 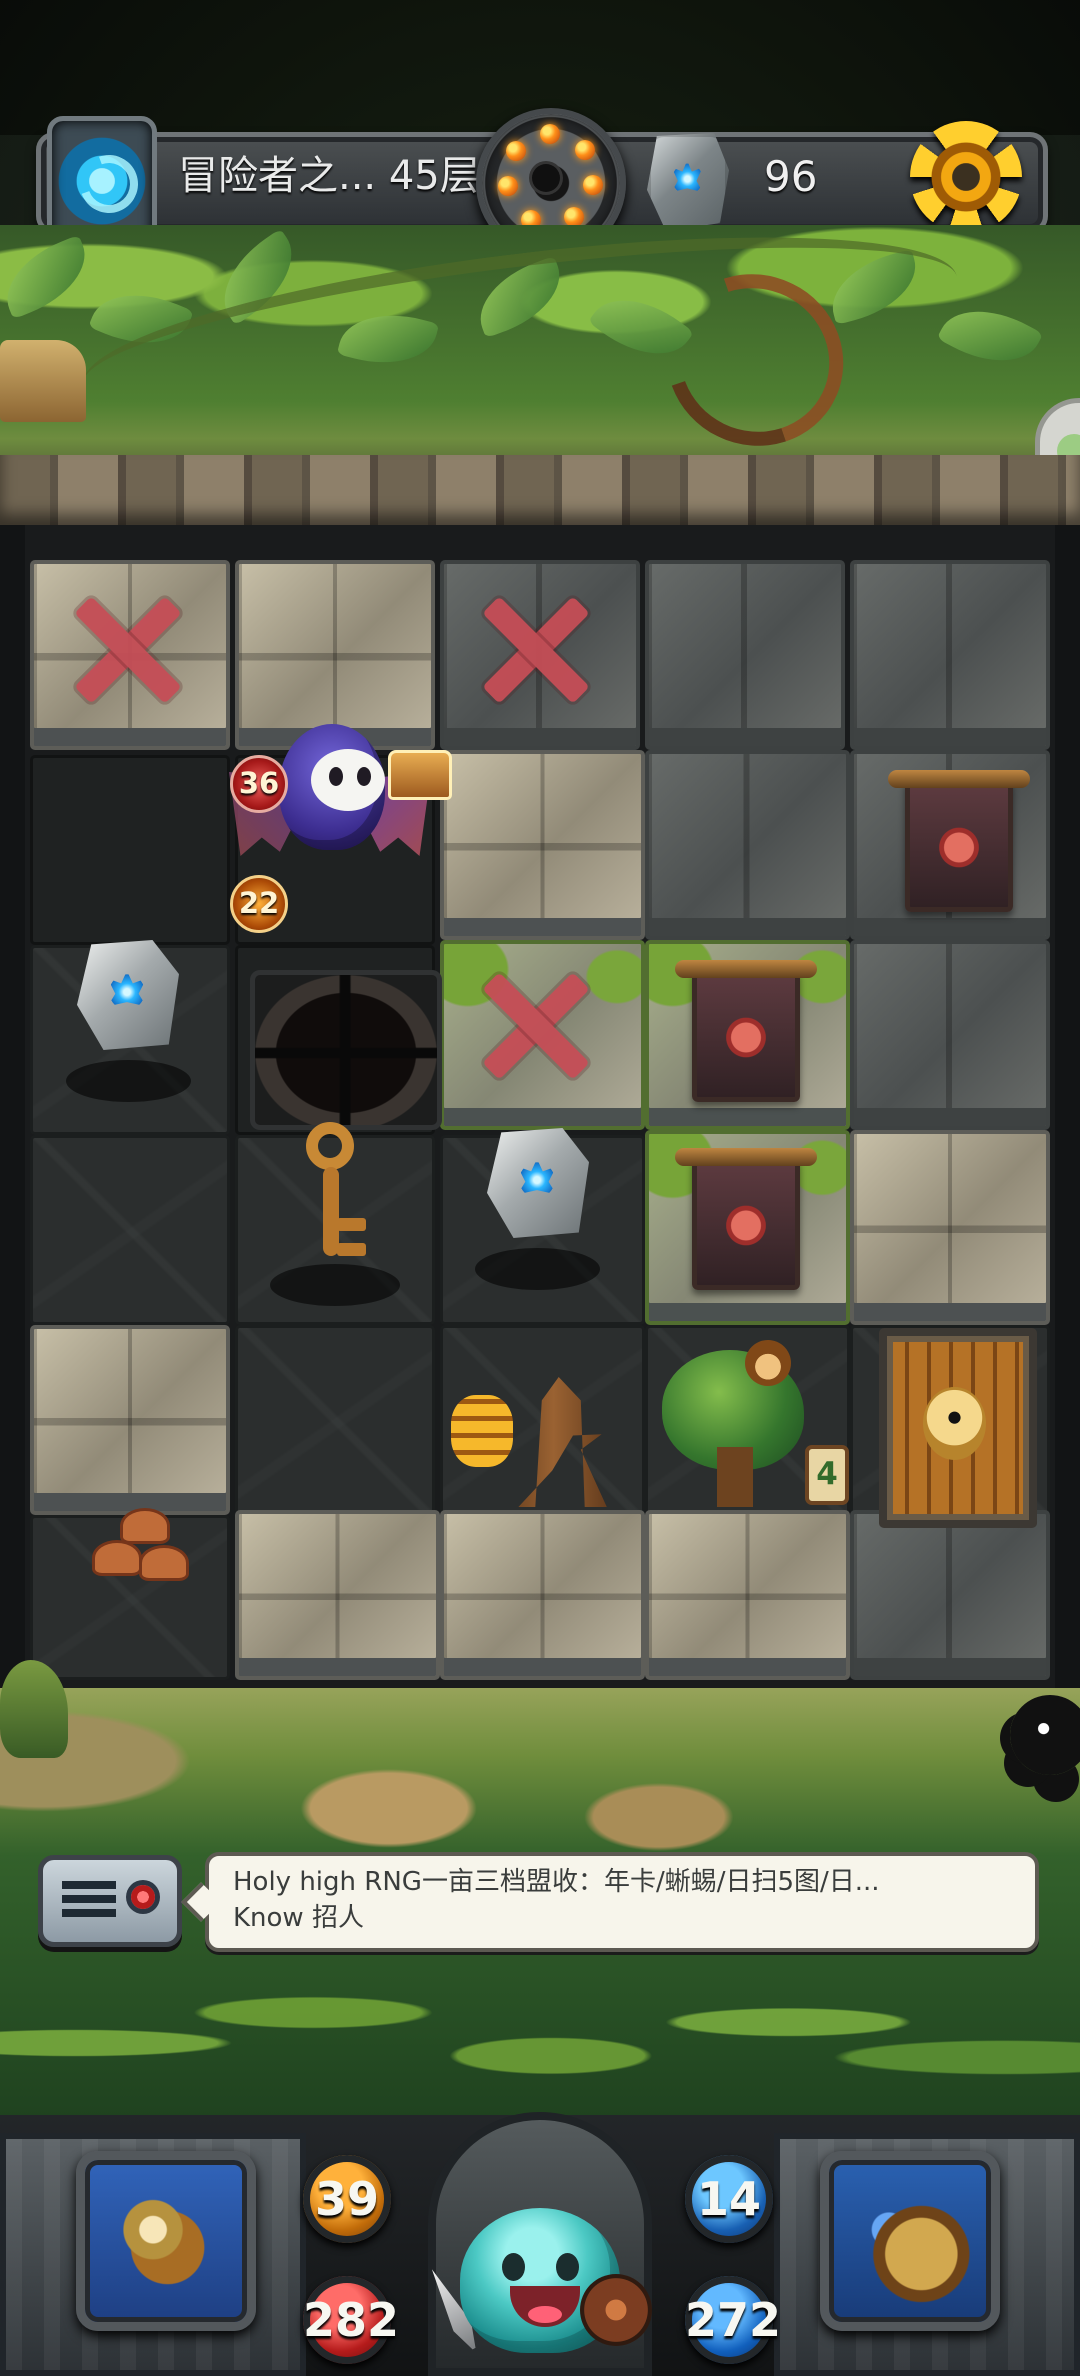 I want to click on pit-hole, so click(x=346, y=1050).